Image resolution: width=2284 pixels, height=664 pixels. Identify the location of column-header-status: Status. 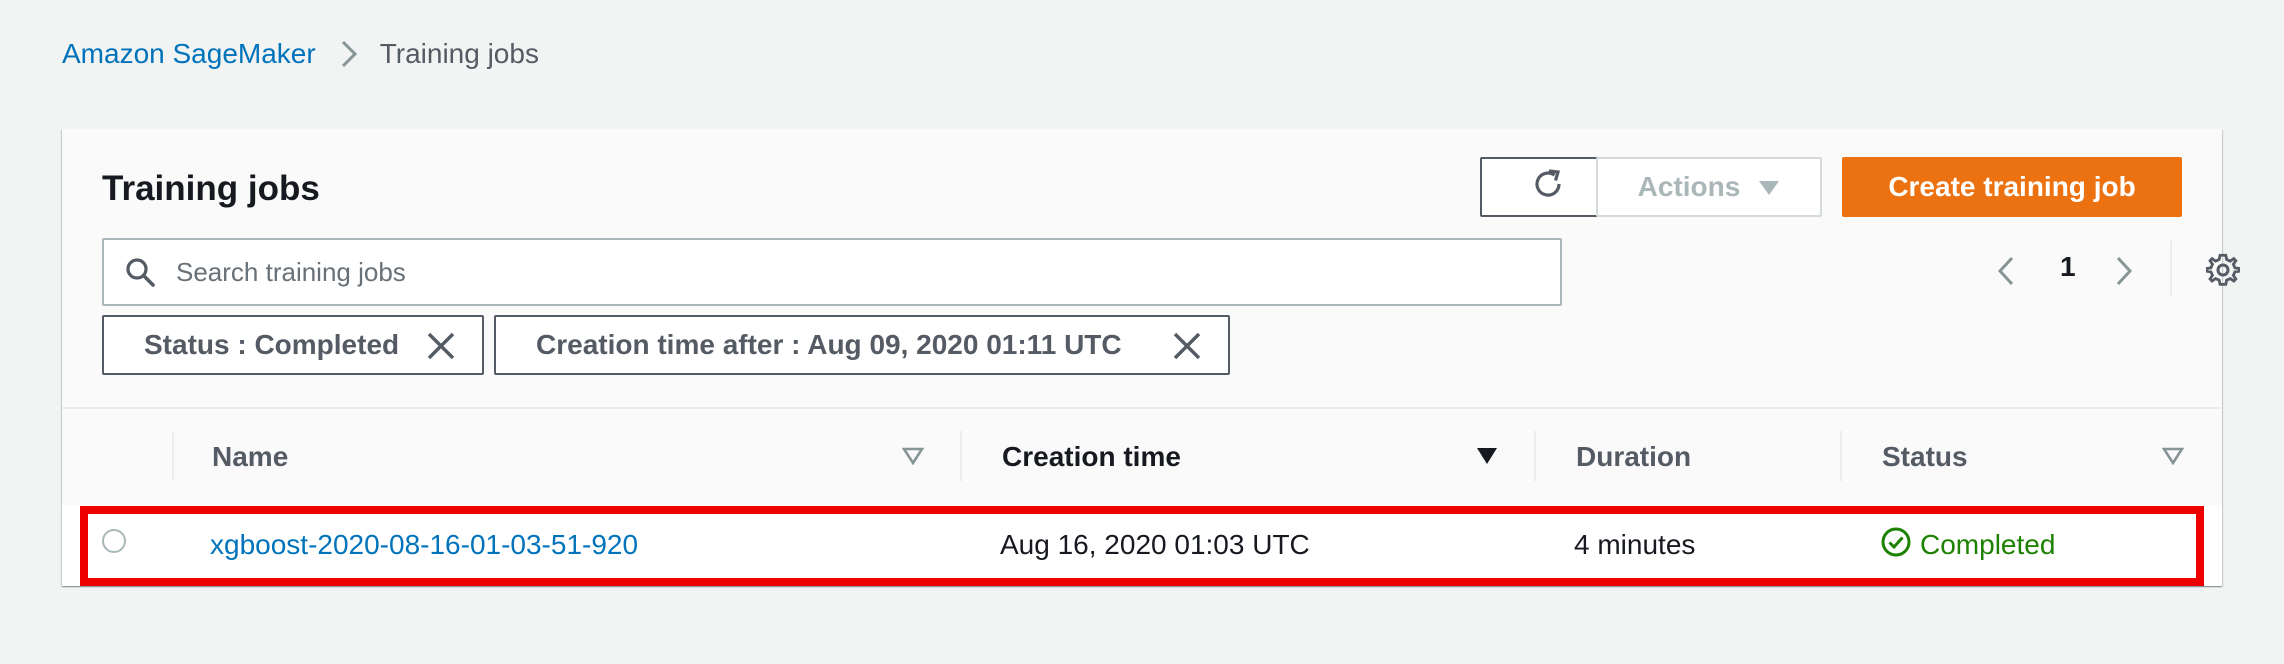
(1925, 457).